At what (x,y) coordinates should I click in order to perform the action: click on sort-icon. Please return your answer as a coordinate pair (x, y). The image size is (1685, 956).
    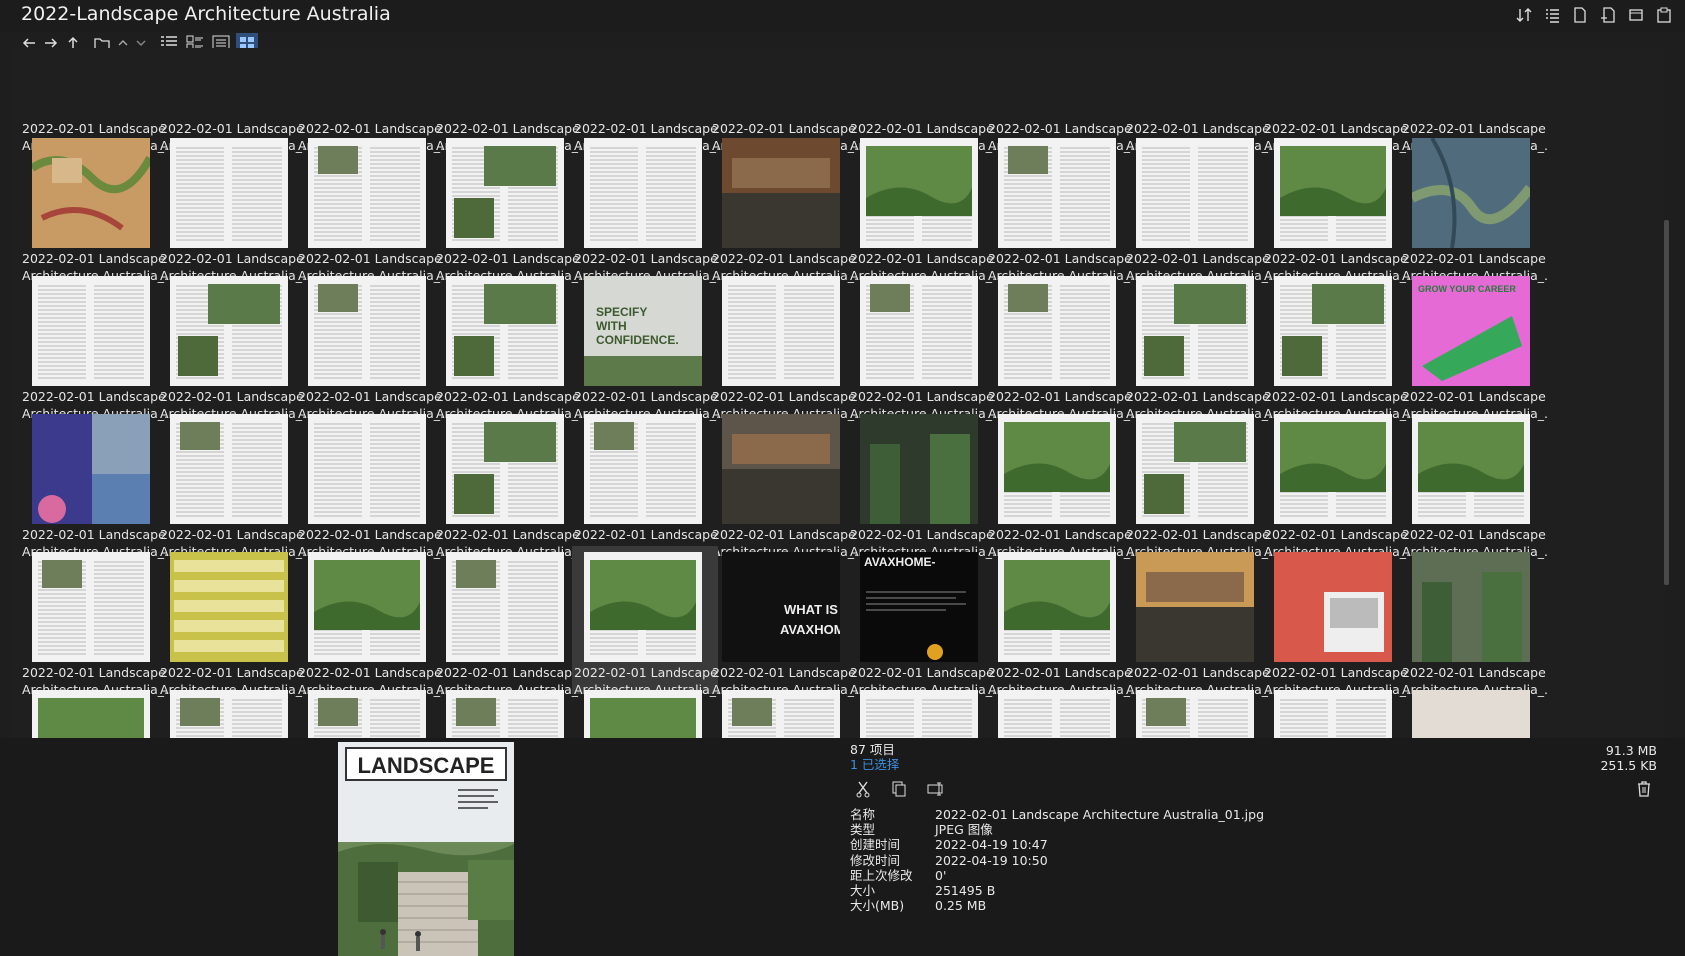
    Looking at the image, I should click on (1524, 15).